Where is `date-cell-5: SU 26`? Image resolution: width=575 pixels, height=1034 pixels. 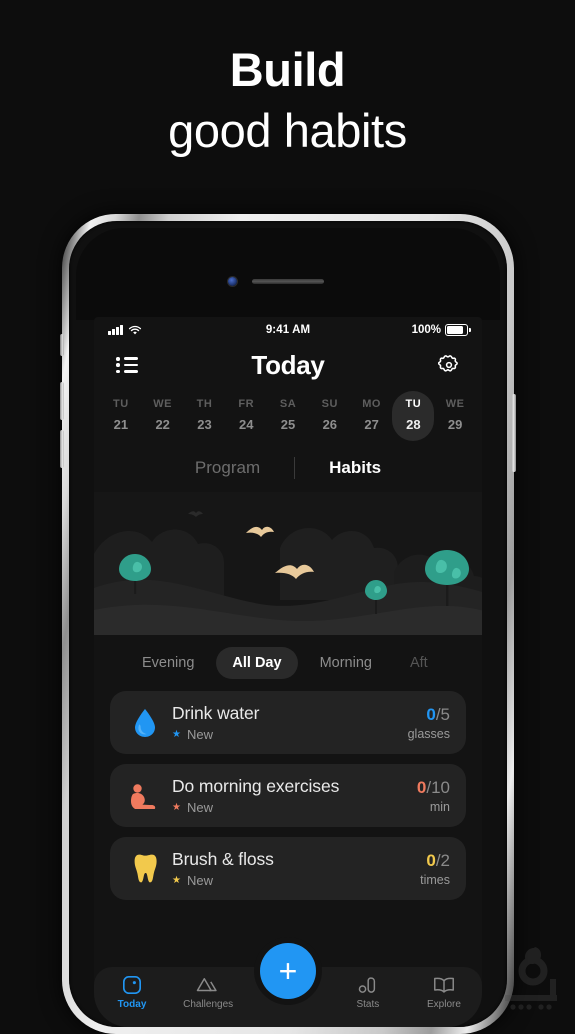 date-cell-5: SU 26 is located at coordinates (330, 416).